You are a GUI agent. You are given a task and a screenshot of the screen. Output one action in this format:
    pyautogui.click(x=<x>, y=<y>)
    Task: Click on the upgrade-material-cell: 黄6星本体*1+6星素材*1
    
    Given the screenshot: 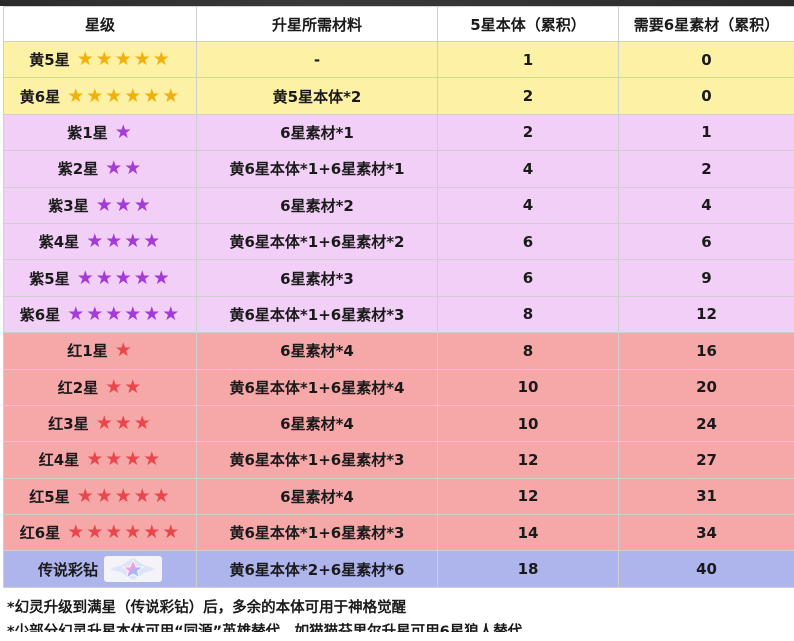 What is the action you would take?
    pyautogui.click(x=317, y=169)
    